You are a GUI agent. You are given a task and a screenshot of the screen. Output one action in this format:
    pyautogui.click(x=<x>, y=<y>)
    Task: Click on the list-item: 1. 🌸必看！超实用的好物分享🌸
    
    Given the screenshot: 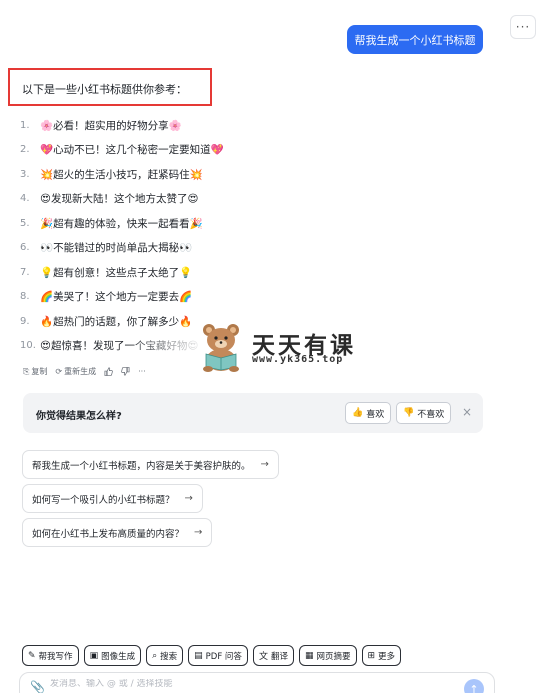 What is the action you would take?
    pyautogui.click(x=180, y=125)
    